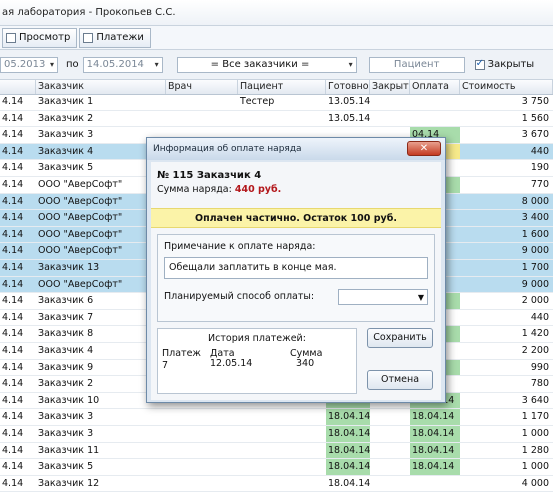 The image size is (553, 495). Describe the element at coordinates (276, 119) in the screenshot. I see `table-row: 4.14 Заказчик 2 13.05.14 1 560` at that location.